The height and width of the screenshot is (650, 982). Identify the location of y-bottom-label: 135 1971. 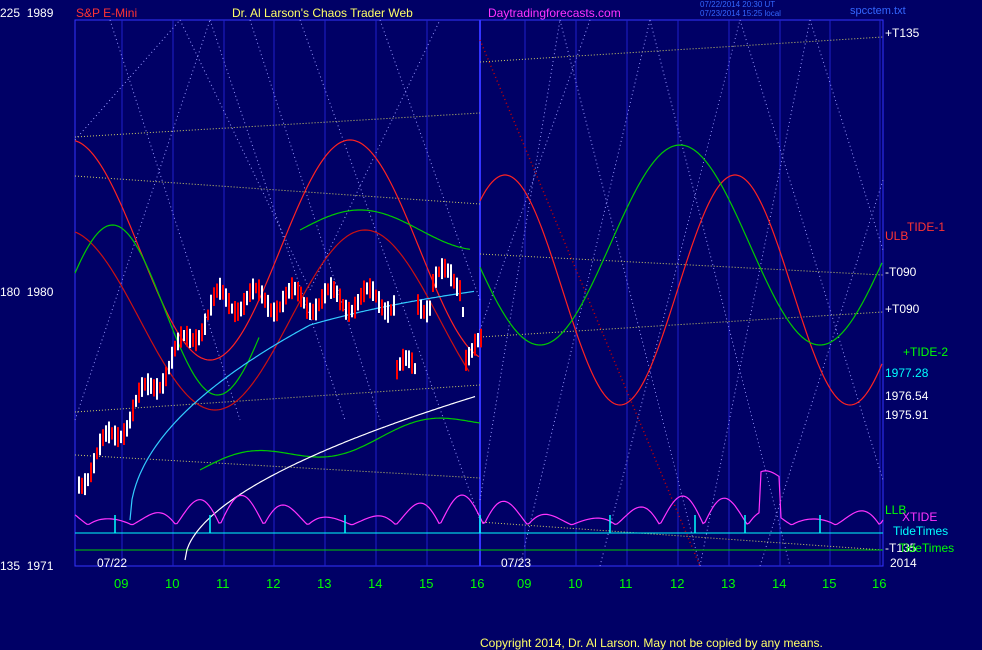
(26, 566).